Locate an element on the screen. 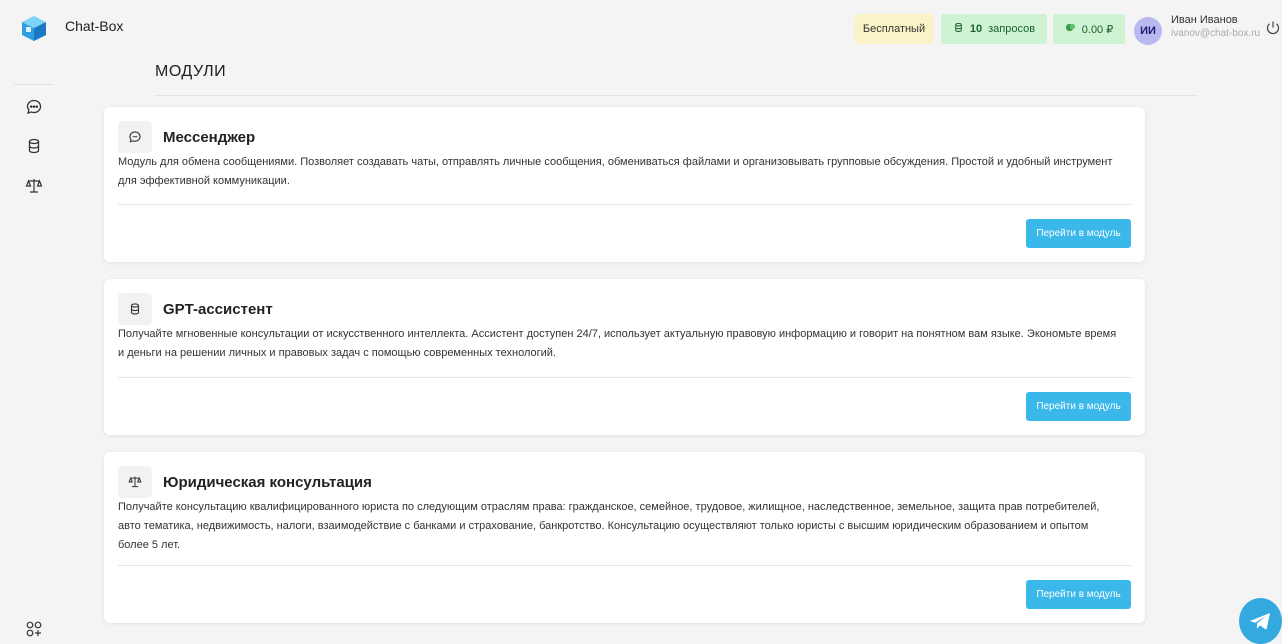 The height and width of the screenshot is (644, 1282). module-description-line: для эффективной коммуникации. is located at coordinates (204, 181).